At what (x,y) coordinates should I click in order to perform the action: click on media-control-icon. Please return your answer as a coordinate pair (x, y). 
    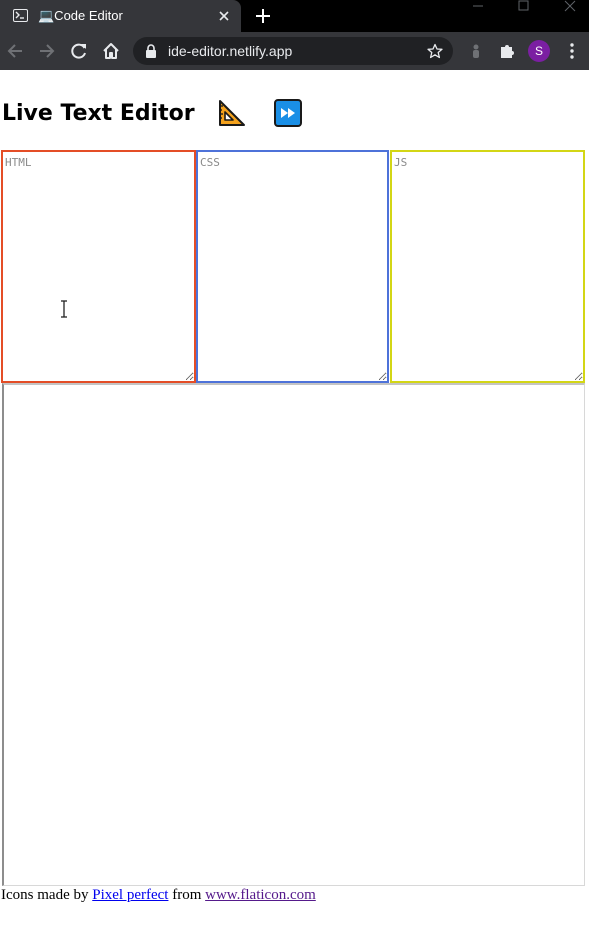
    Looking at the image, I should click on (476, 51).